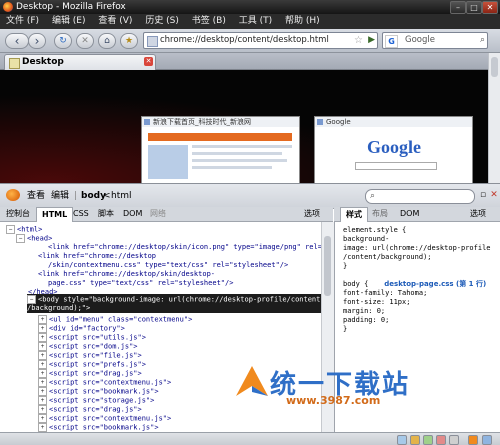 The width and height of the screenshot is (500, 445). Describe the element at coordinates (409, 214) in the screenshot. I see `tab-side-dom: DOM` at that location.